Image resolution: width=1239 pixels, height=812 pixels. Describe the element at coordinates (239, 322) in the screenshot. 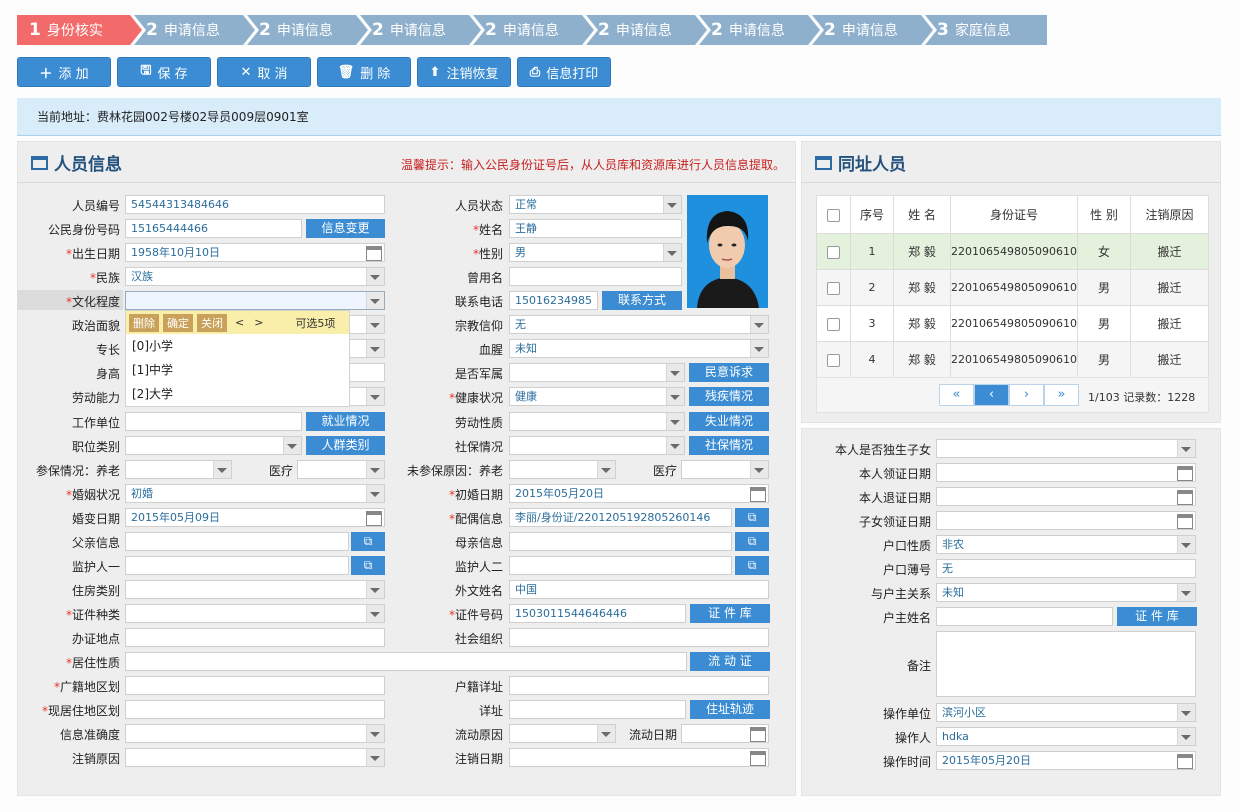

I see `dropdown-prev-icon: <` at that location.